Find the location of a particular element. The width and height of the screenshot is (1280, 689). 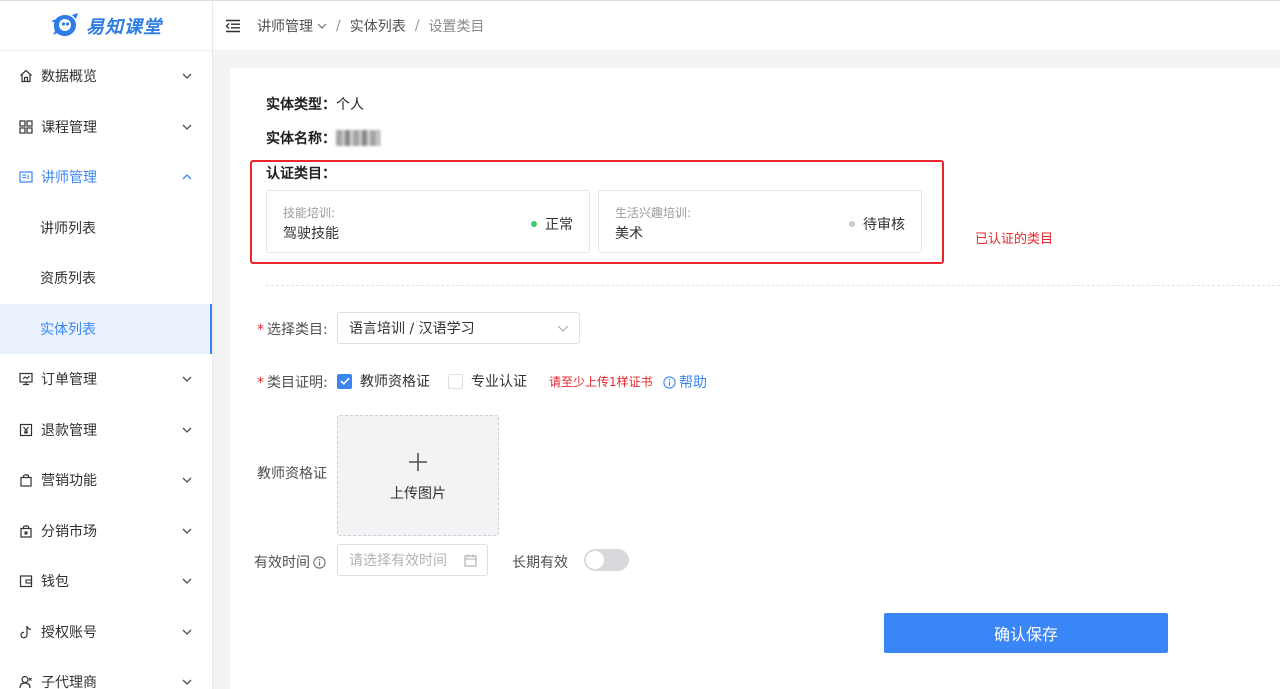

logo-text: 易知课堂 is located at coordinates (124, 27).